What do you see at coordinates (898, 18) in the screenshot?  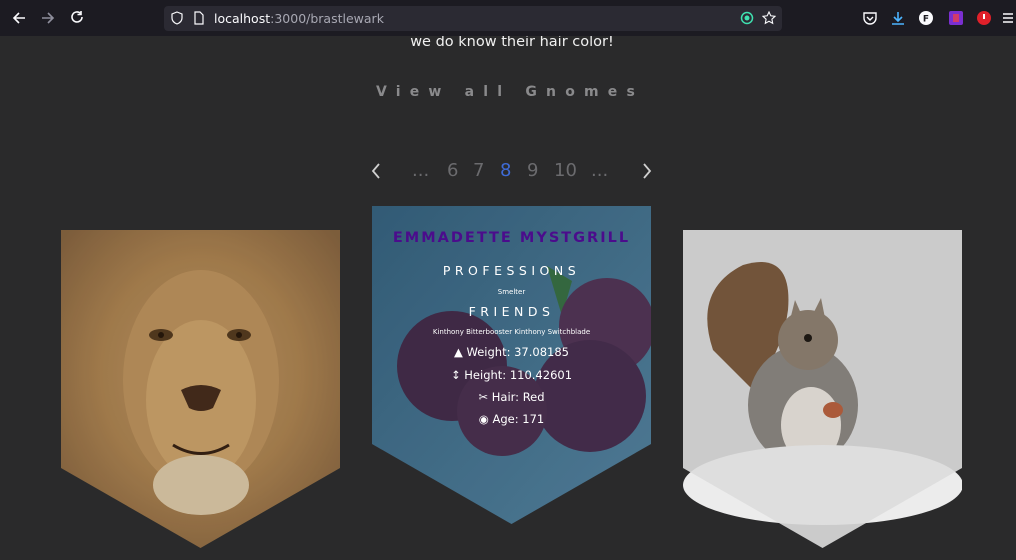 I see `download-icon` at bounding box center [898, 18].